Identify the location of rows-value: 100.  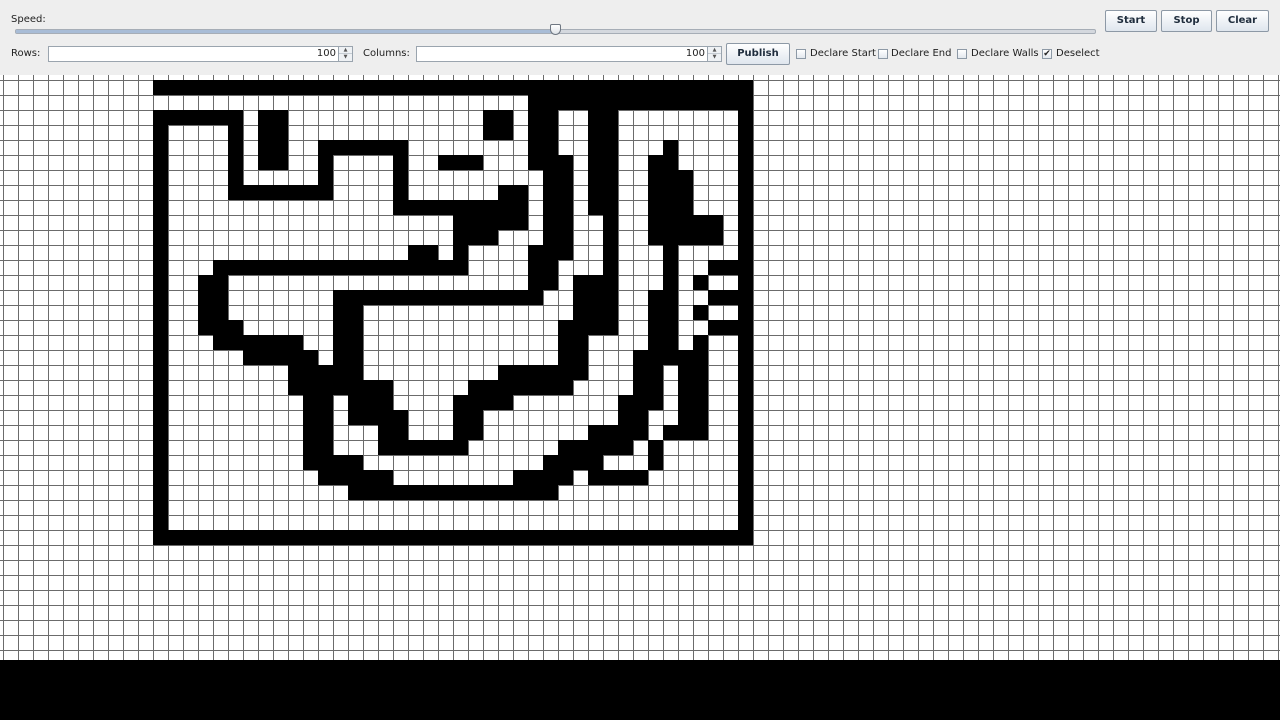
(327, 54).